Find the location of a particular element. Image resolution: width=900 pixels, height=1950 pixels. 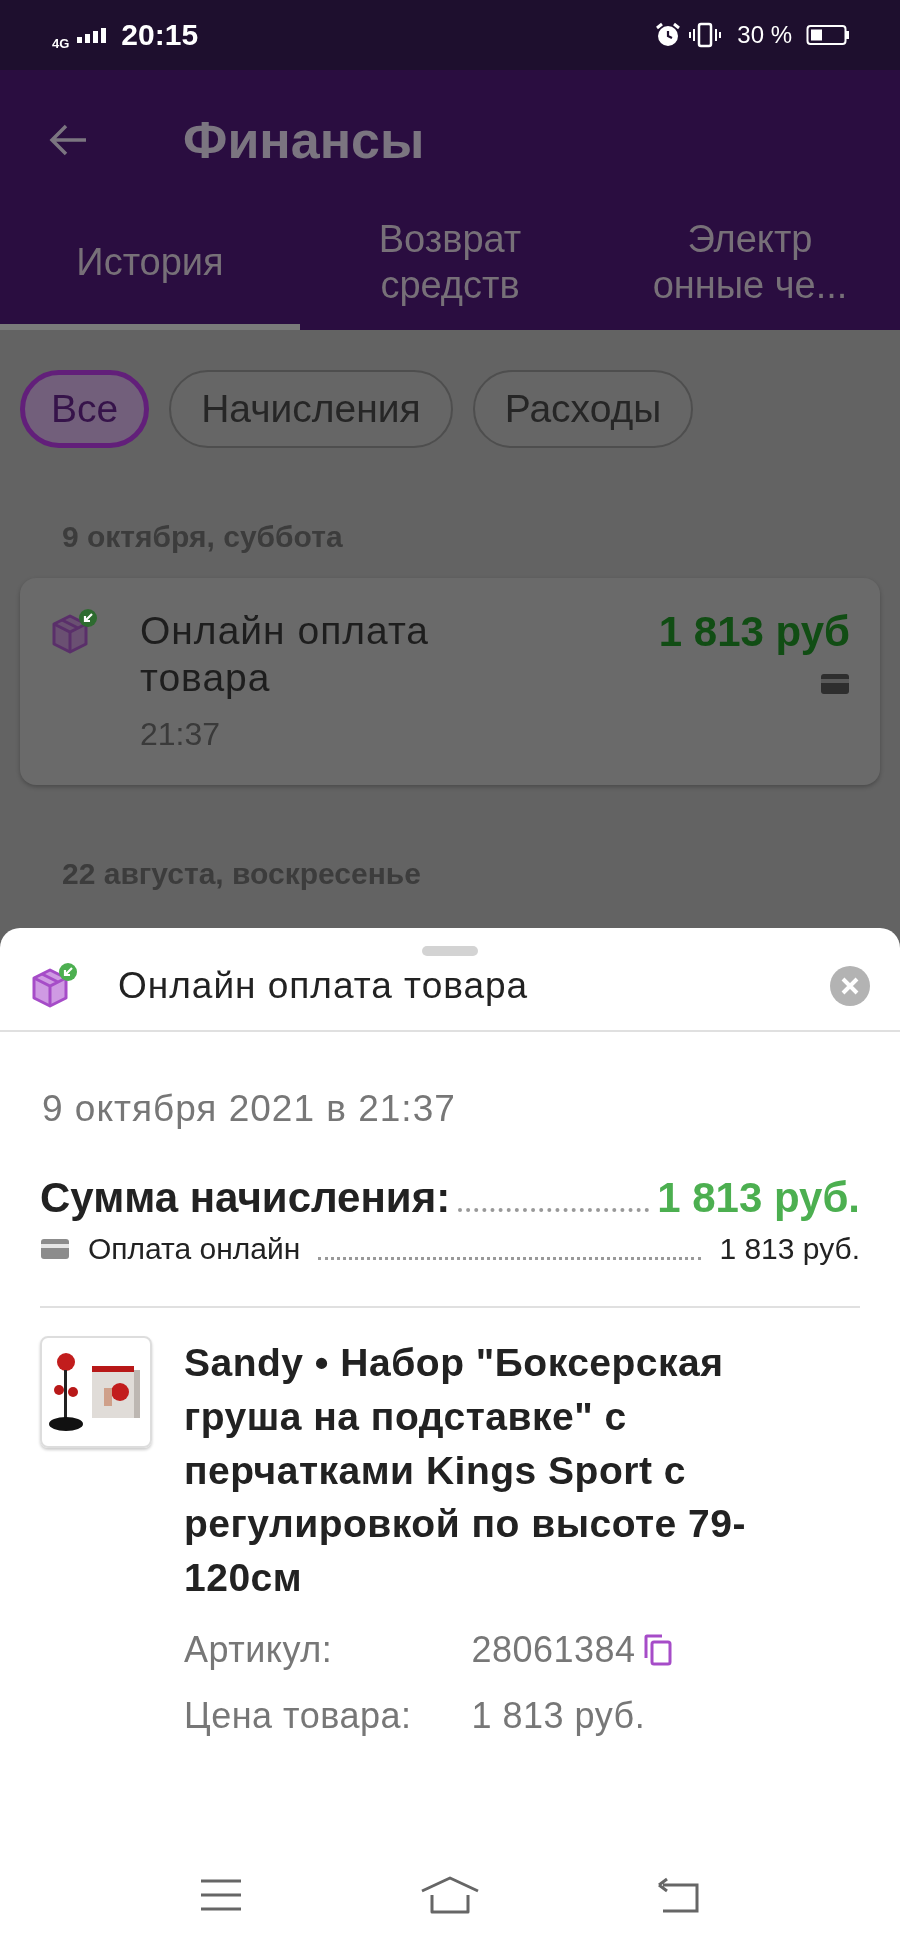

transaction-amount: 1 813 руб is located at coordinates (754, 632).